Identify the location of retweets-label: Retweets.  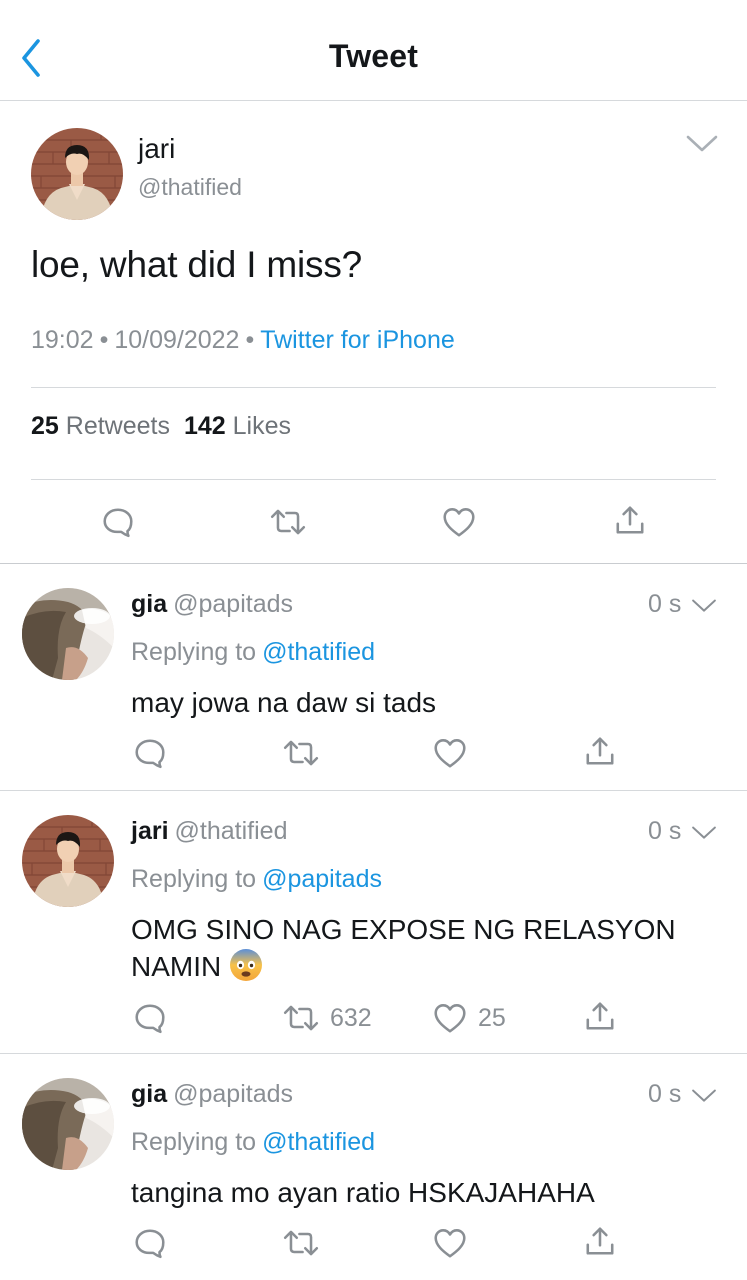
(117, 426).